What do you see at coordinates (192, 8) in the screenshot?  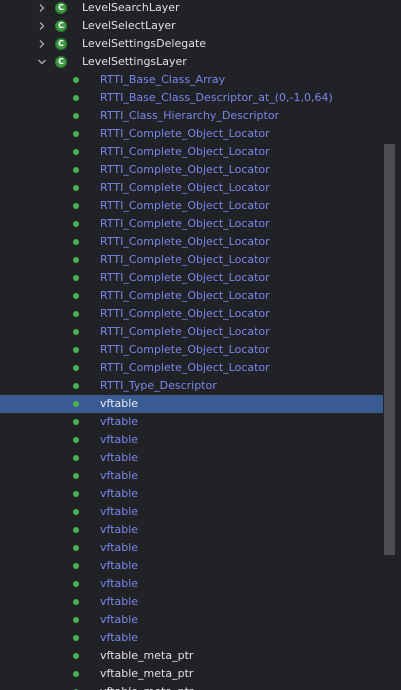 I see `tree-class-row: C LevelSearchLayer` at bounding box center [192, 8].